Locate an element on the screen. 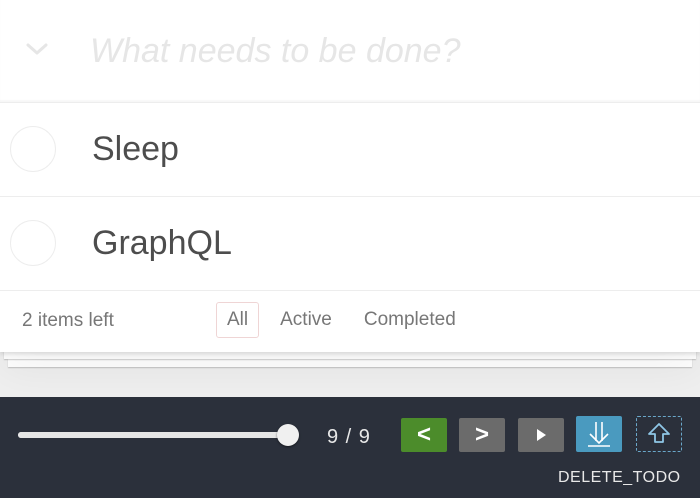  todo-footer: 2 items left All Active Completed is located at coordinates (350, 321).